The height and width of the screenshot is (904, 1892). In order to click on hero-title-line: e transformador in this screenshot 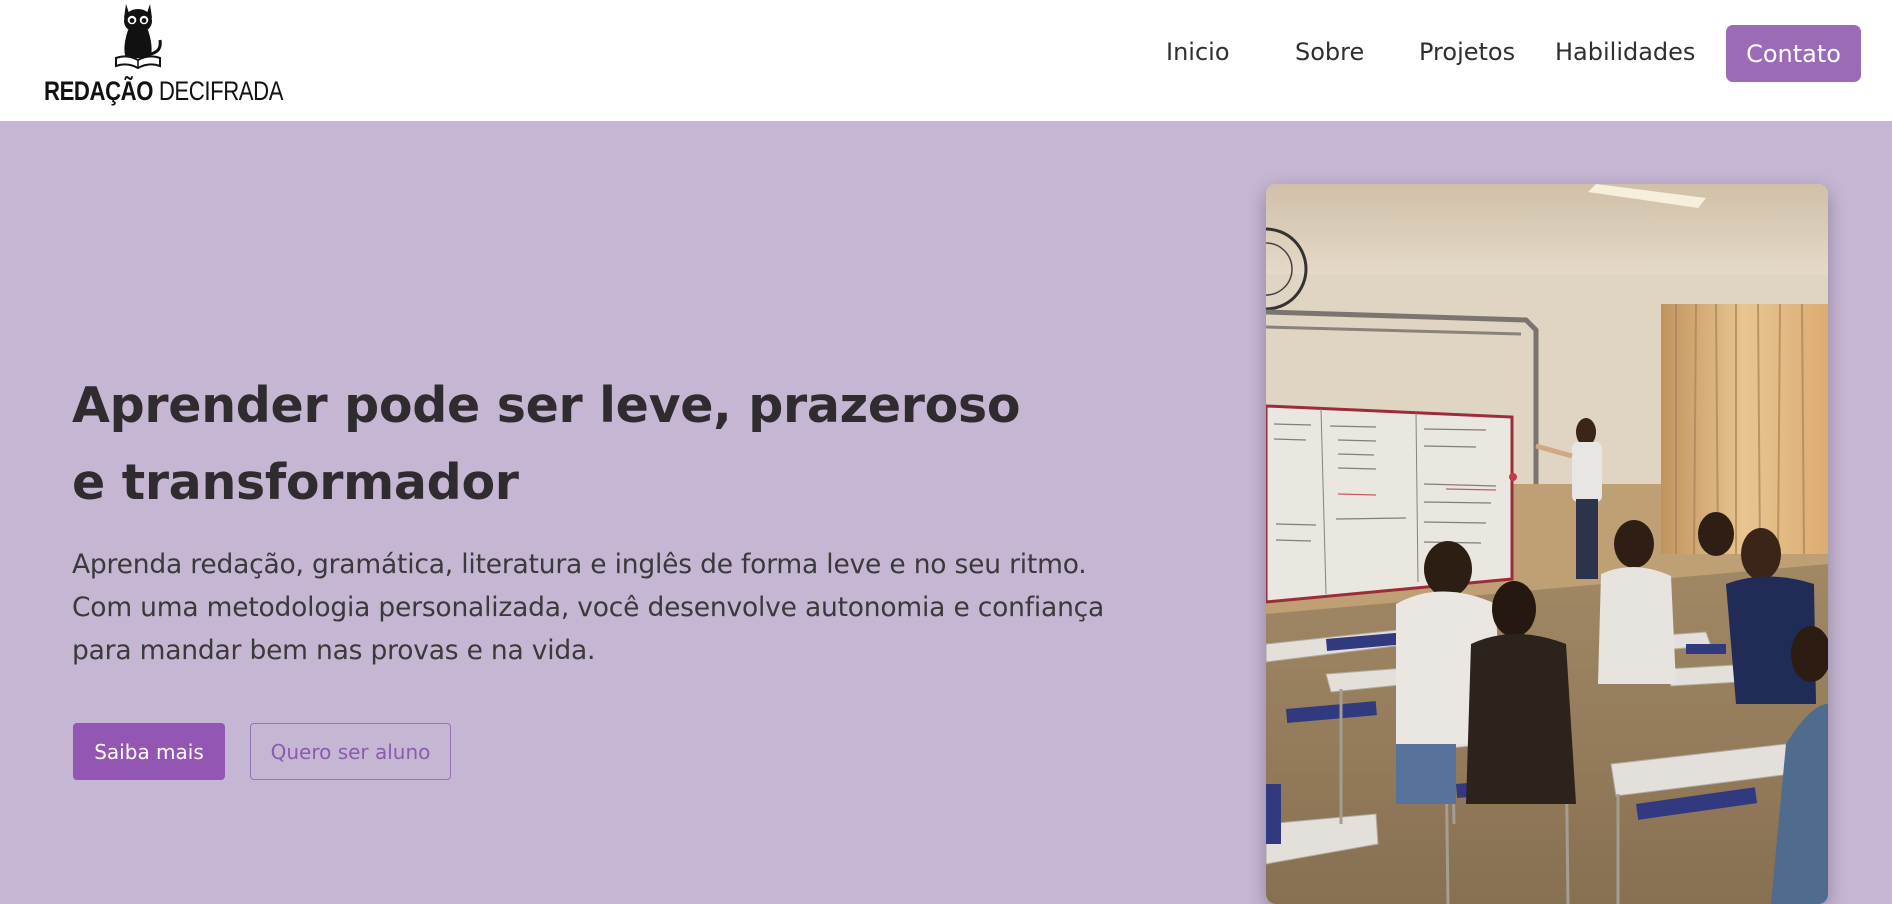, I will do `click(295, 482)`.